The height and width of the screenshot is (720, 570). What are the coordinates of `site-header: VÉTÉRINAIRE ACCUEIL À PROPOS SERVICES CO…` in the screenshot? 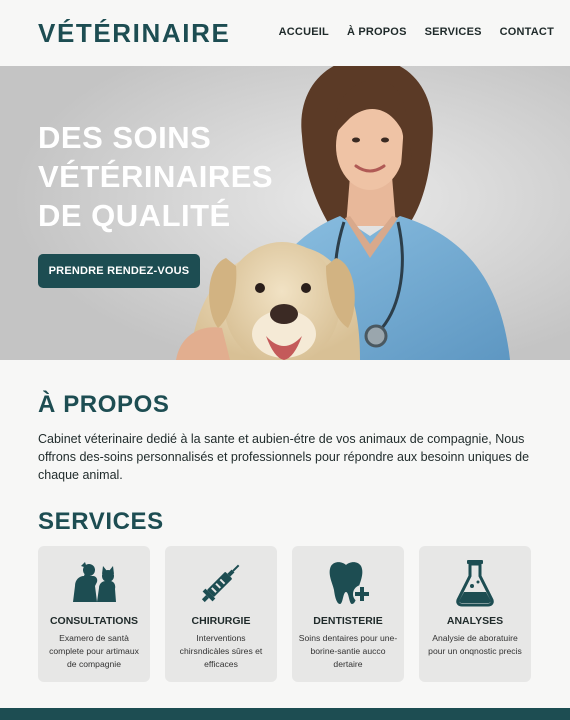 It's located at (285, 33).